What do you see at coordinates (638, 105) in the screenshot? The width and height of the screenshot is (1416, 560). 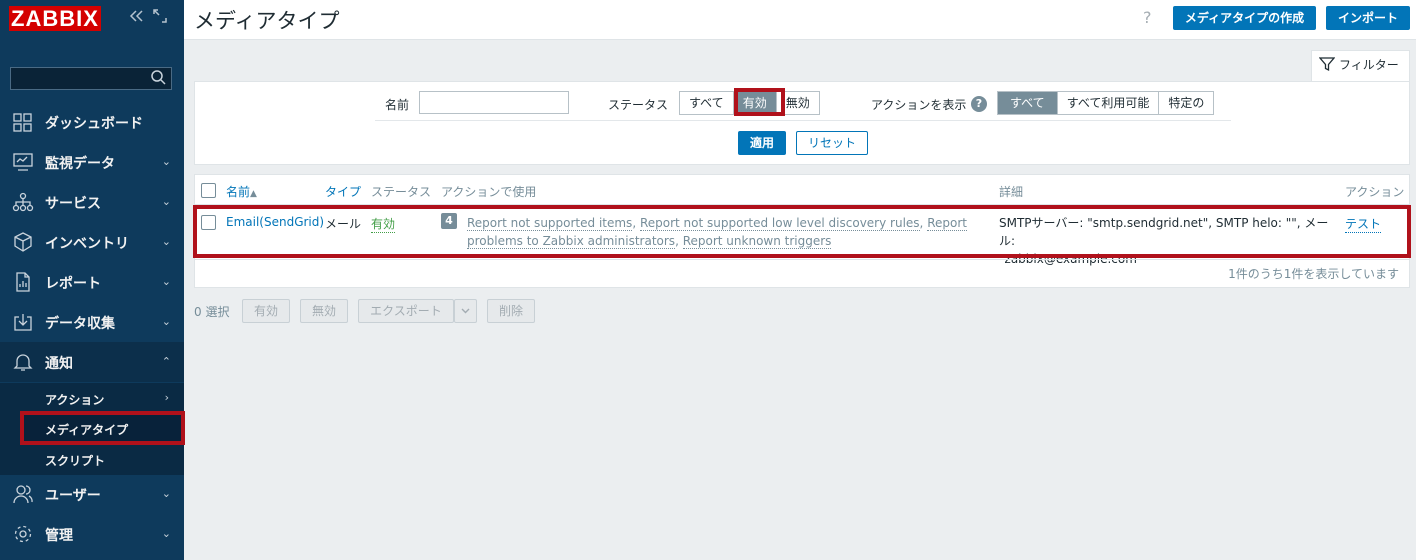 I see `filter-status-label: ステータス` at bounding box center [638, 105].